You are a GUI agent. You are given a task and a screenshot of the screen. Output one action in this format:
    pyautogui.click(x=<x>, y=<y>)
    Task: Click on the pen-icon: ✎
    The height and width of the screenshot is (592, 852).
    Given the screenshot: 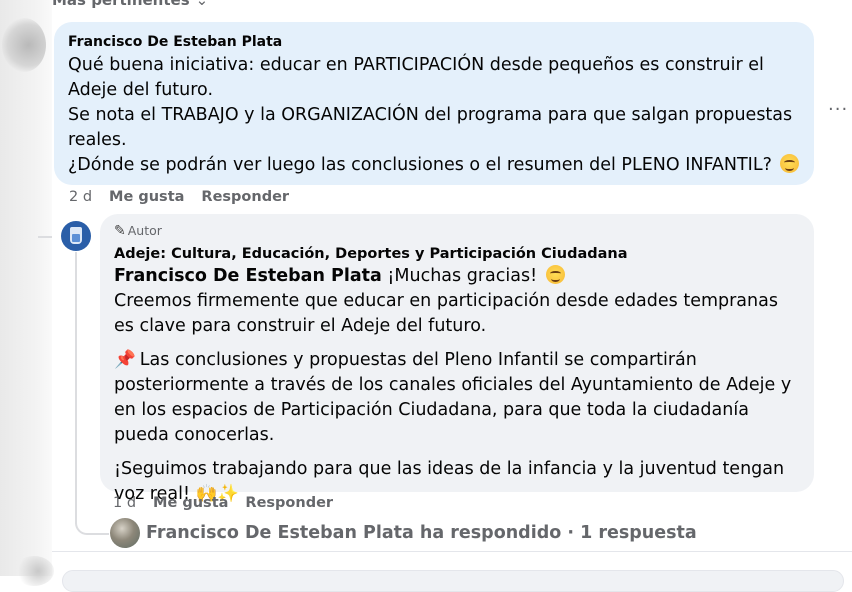 What is the action you would take?
    pyautogui.click(x=120, y=231)
    